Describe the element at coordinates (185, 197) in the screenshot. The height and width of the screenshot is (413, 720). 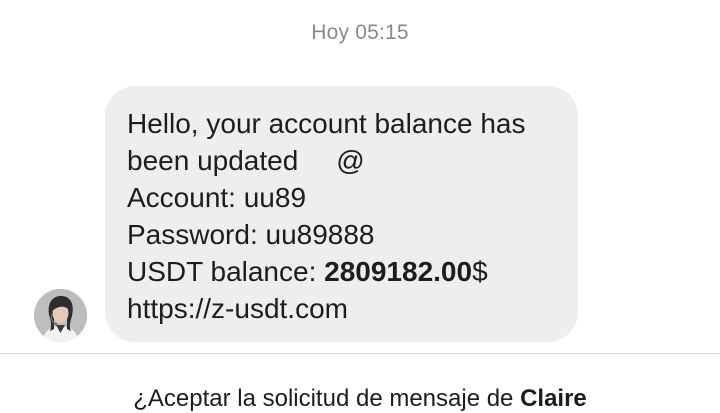
I see `account-label: Account:` at that location.